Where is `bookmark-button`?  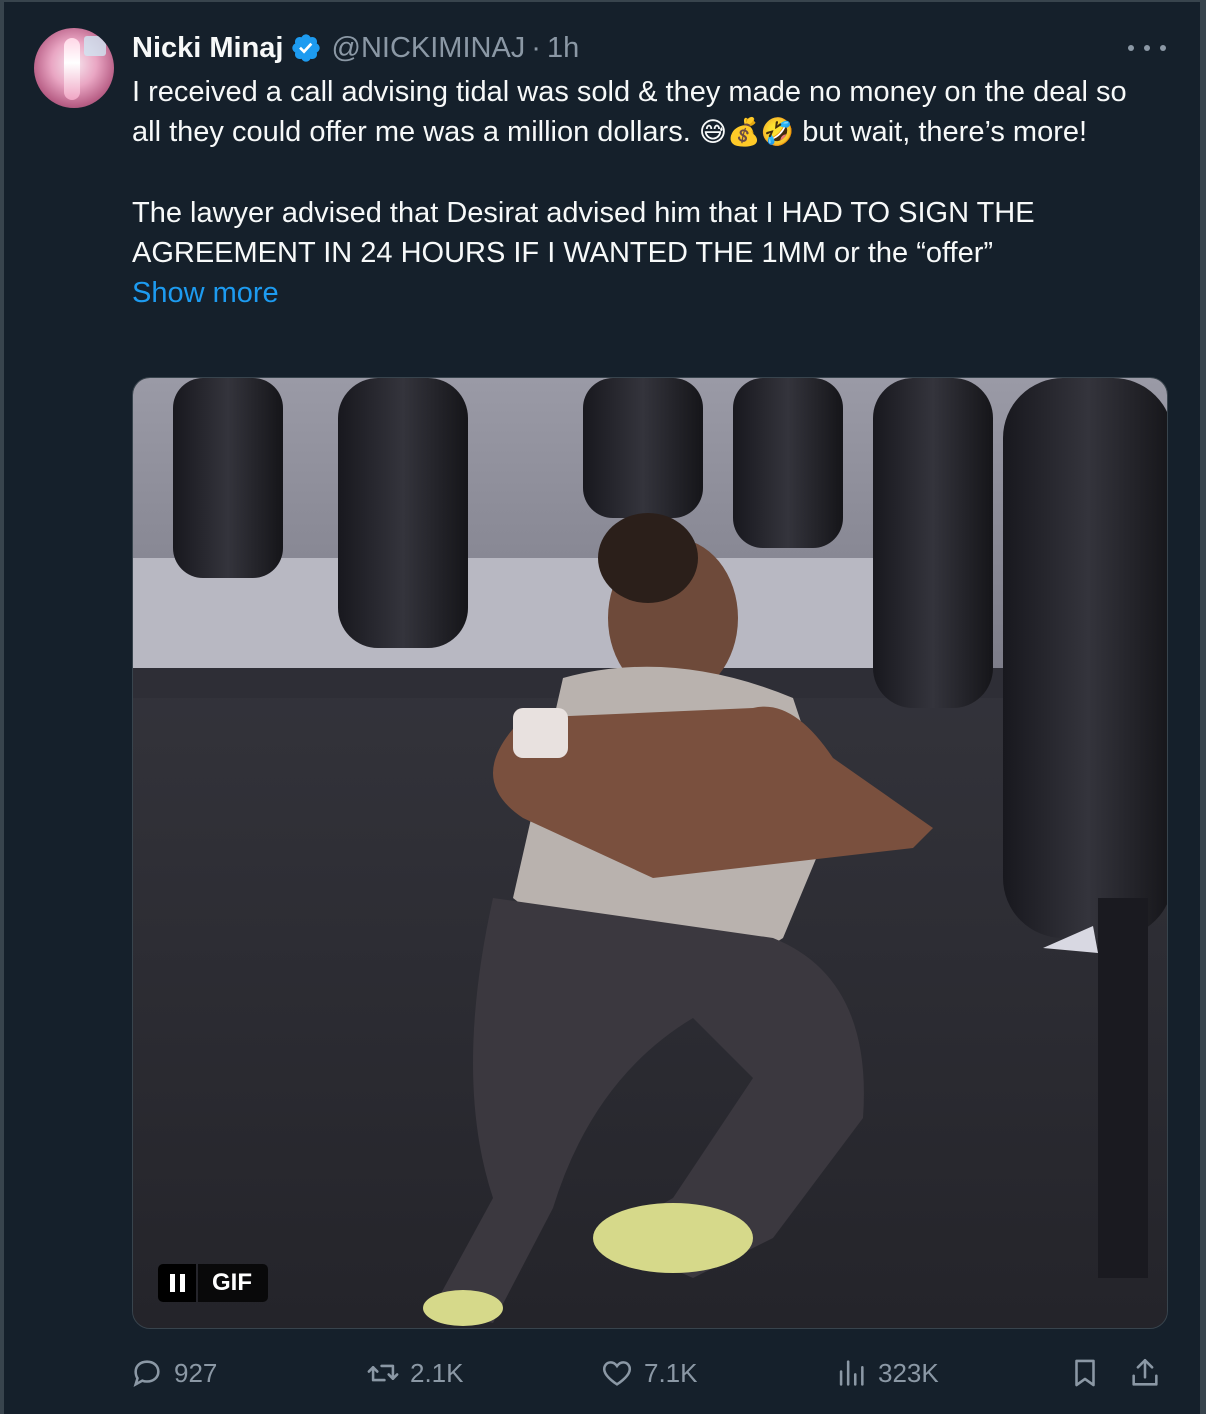
bookmark-button is located at coordinates (1085, 1373).